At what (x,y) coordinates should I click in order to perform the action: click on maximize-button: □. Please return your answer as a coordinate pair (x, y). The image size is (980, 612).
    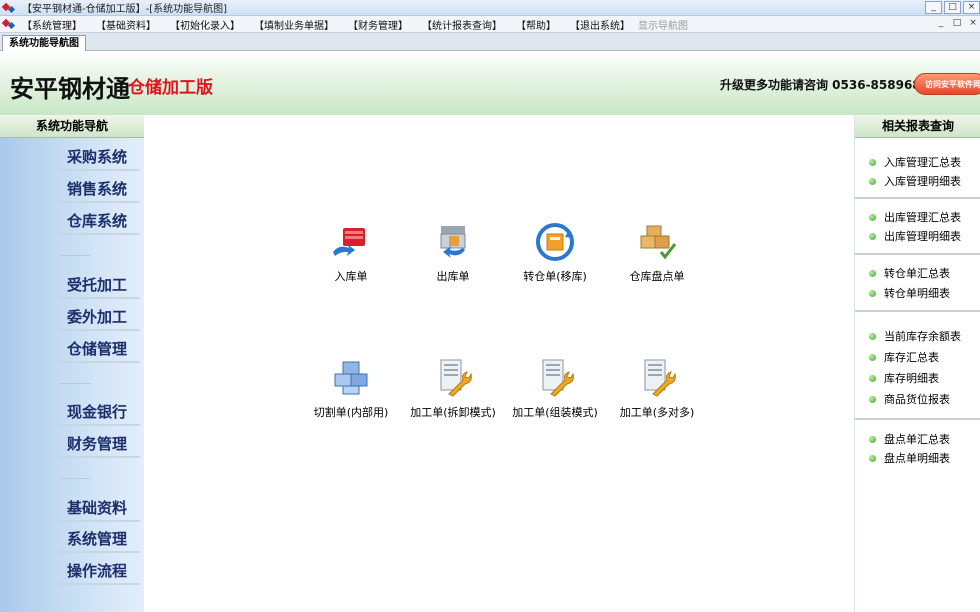
    Looking at the image, I should click on (952, 7).